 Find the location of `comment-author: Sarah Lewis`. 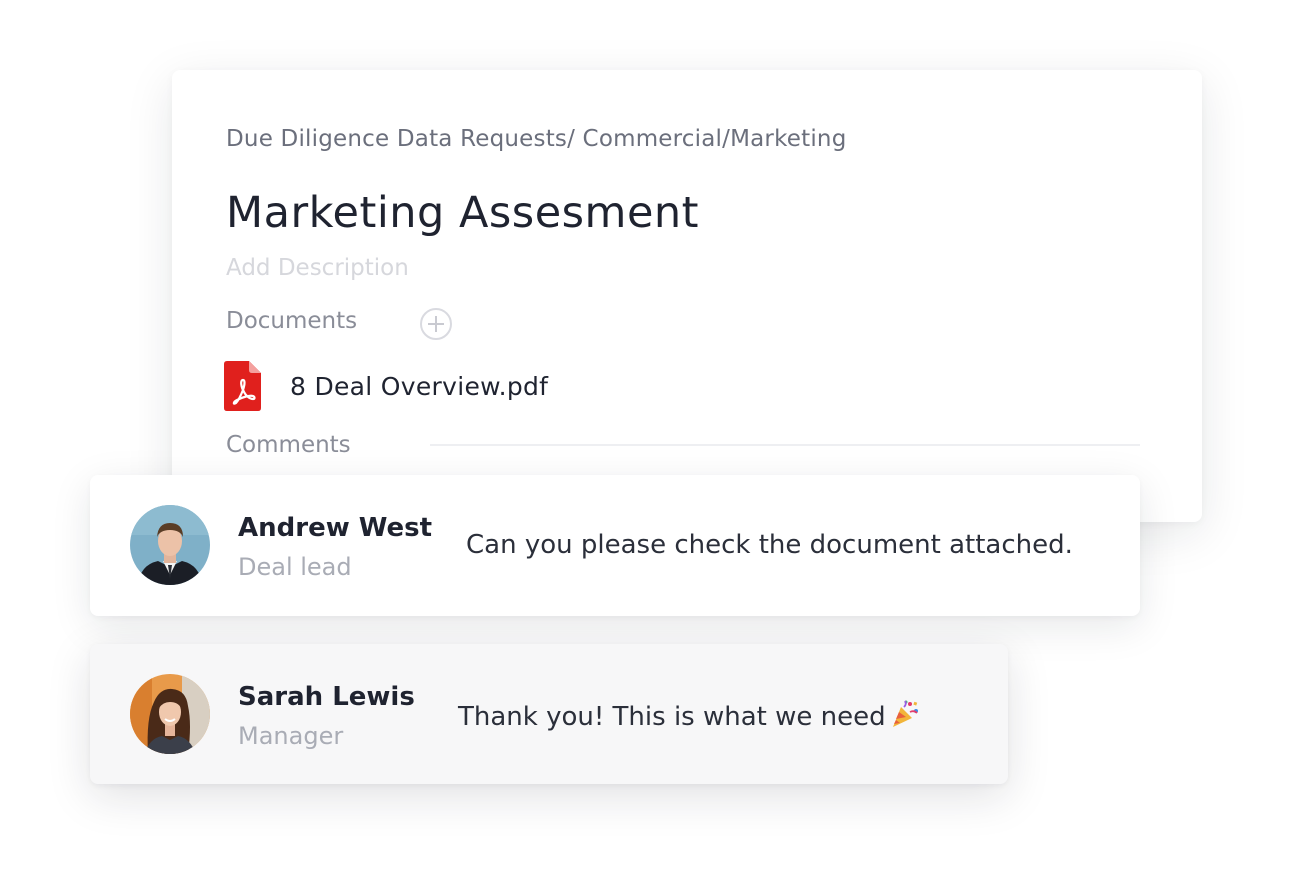

comment-author: Sarah Lewis is located at coordinates (326, 697).